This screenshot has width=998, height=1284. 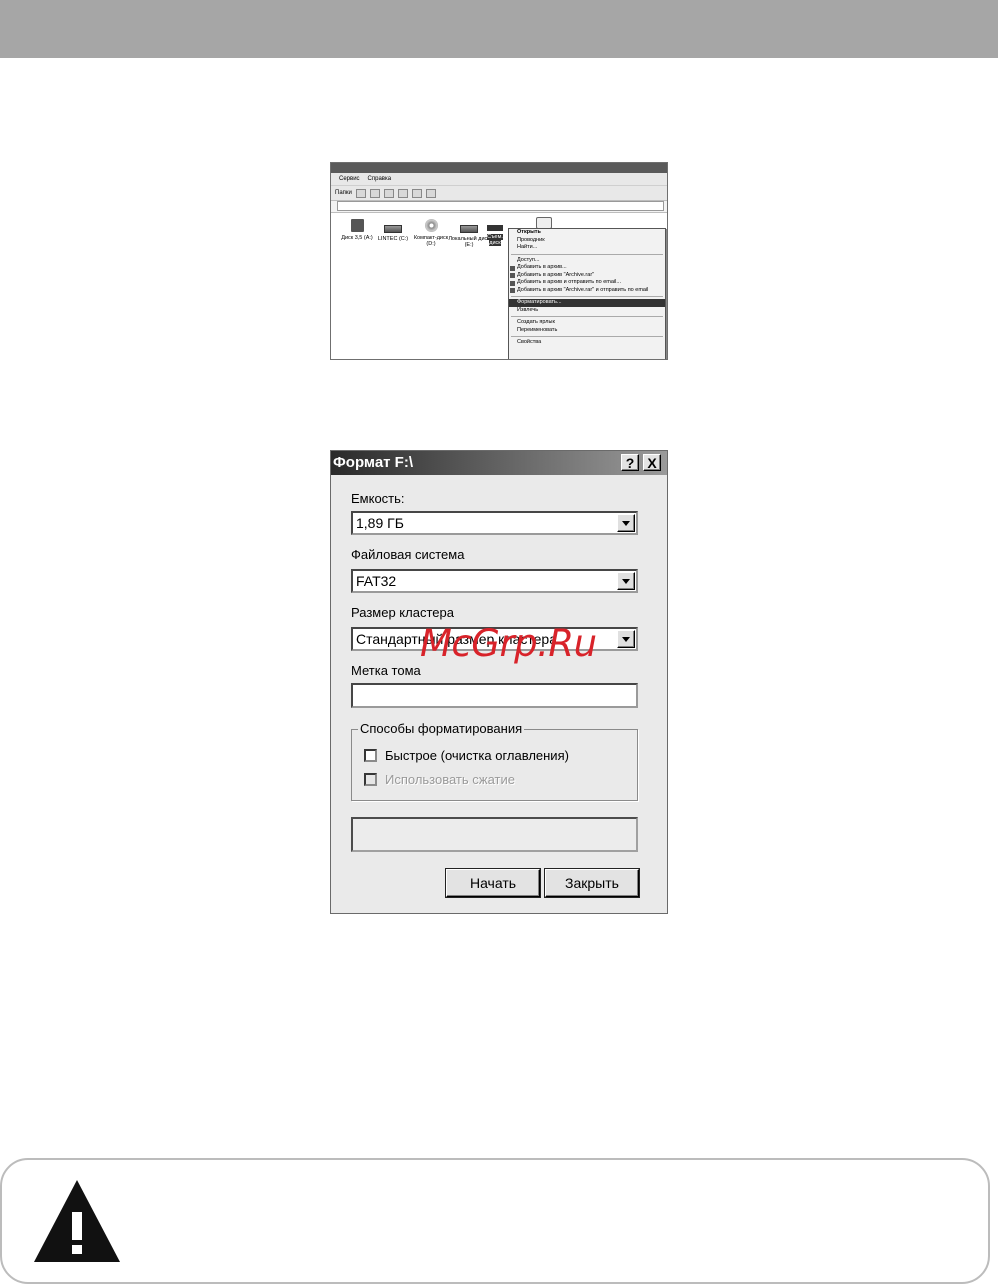 What do you see at coordinates (494, 695) in the screenshot?
I see `volume-label-input` at bounding box center [494, 695].